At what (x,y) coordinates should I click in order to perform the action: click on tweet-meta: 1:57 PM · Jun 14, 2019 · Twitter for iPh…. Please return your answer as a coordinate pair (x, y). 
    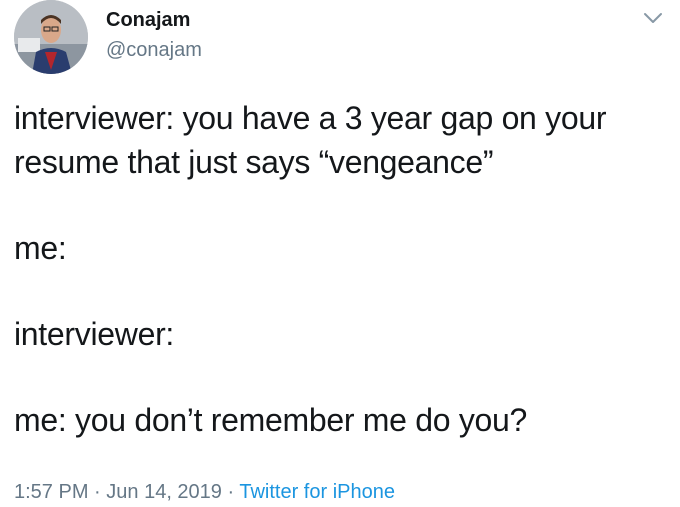
    Looking at the image, I should click on (204, 492).